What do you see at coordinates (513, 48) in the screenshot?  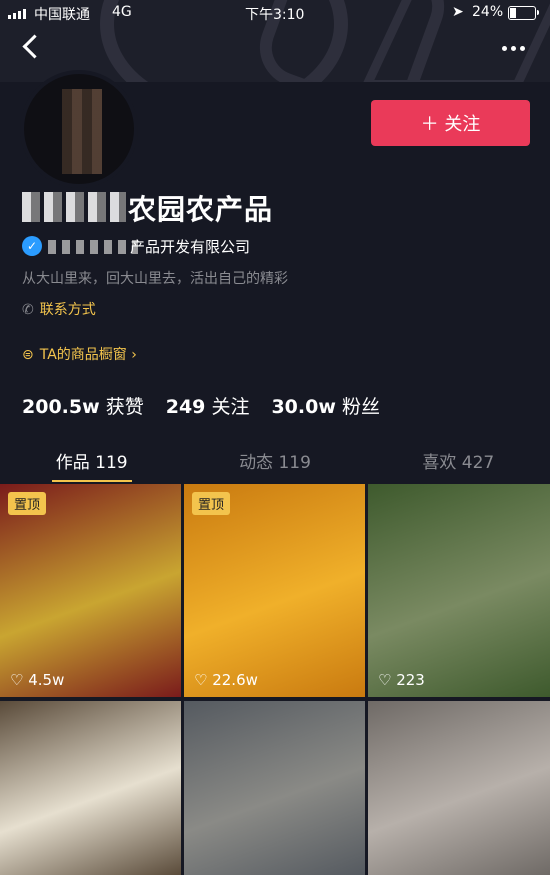 I see `more-options-icon` at bounding box center [513, 48].